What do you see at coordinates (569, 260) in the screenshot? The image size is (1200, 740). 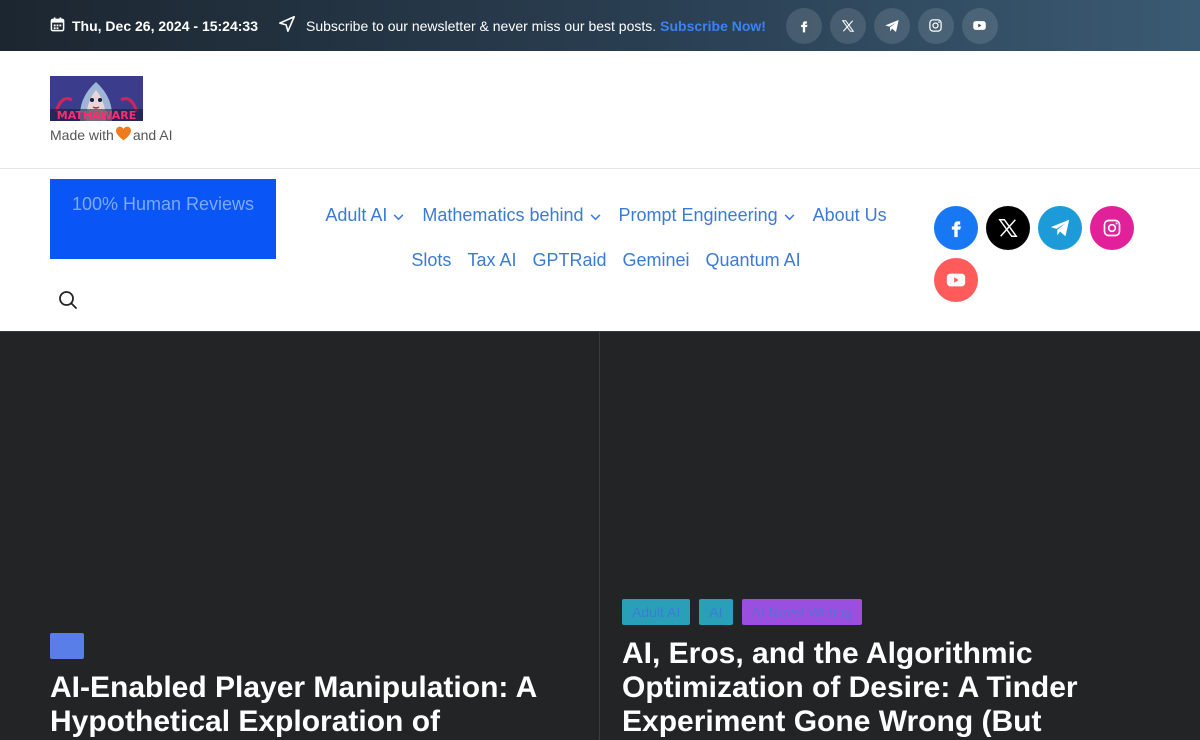 I see `nav-item-gptraid: GPTRaid` at bounding box center [569, 260].